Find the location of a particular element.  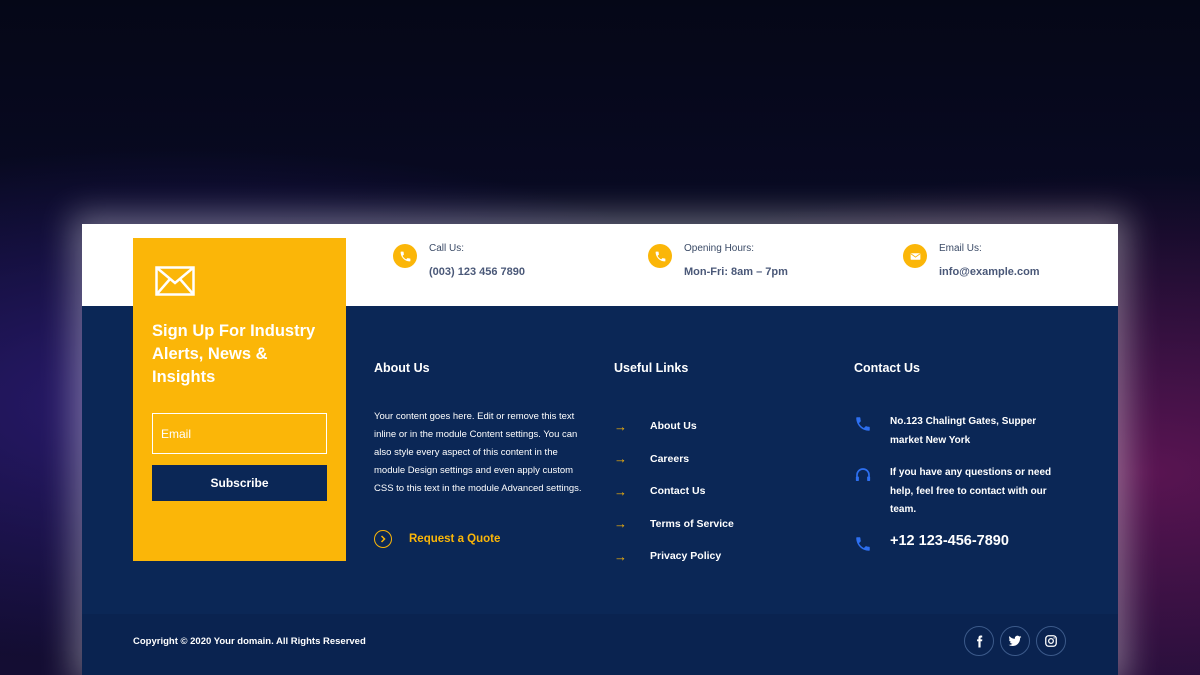

list-item: → Contact Us is located at coordinates (674, 491).